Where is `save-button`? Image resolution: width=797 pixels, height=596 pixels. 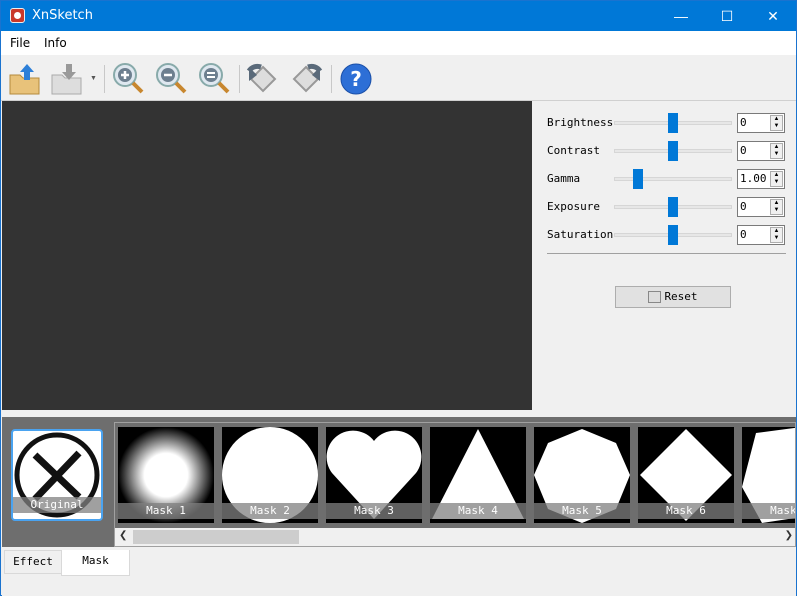 save-button is located at coordinates (67, 79).